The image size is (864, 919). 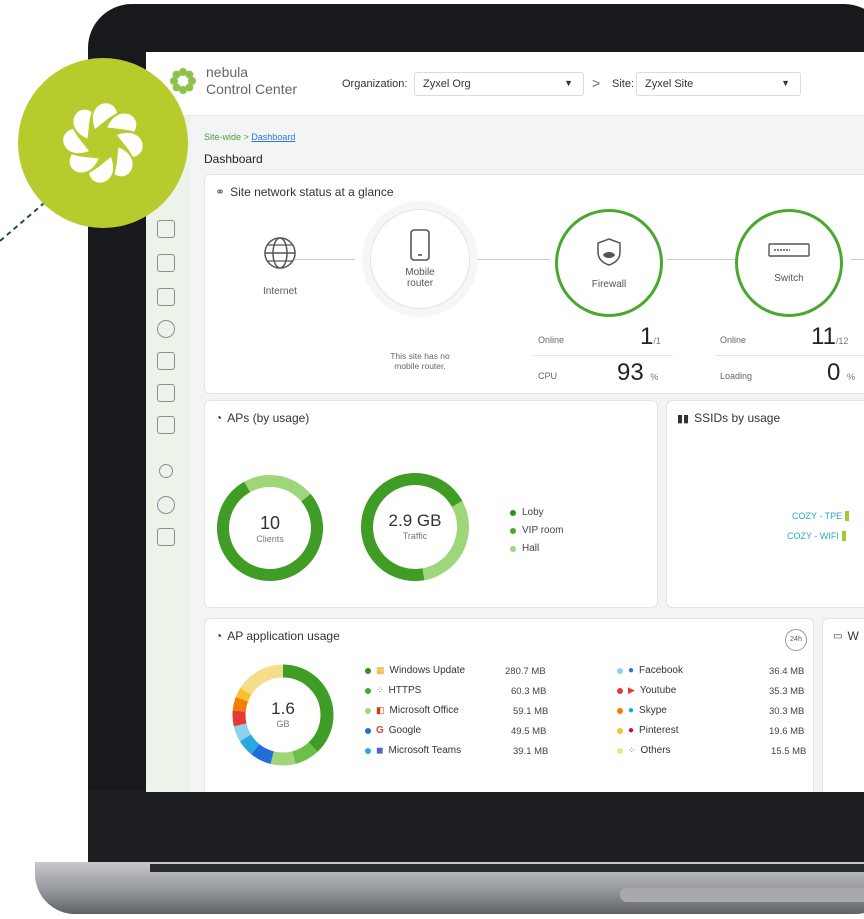 I want to click on firewall-node: Firewall, so click(x=609, y=263).